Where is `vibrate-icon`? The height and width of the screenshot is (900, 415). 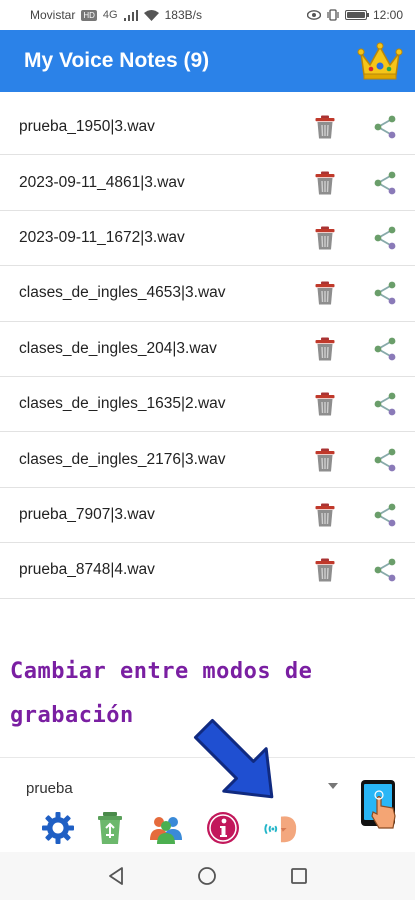
vibrate-icon is located at coordinates (333, 15).